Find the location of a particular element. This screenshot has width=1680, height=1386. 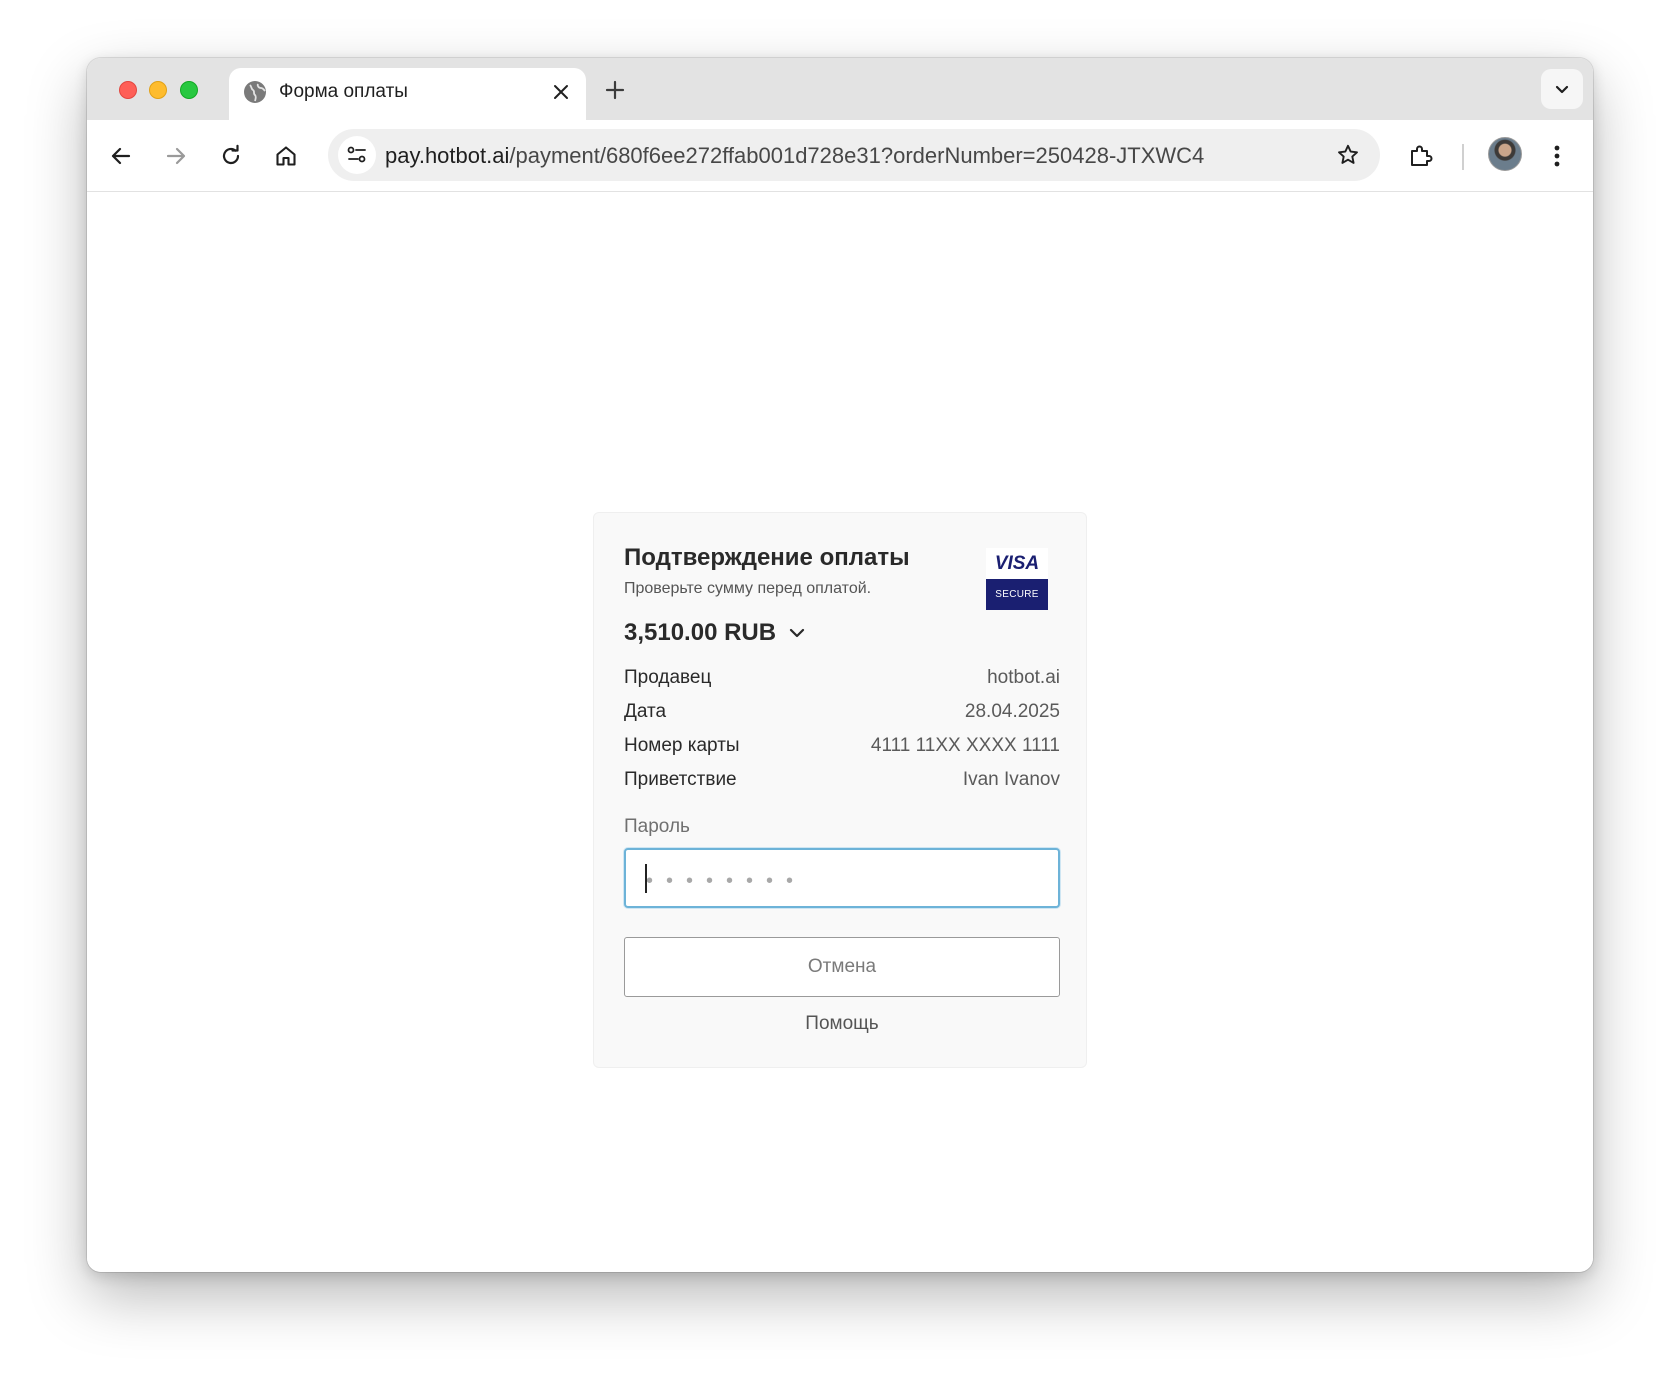

detail-value: 28.04.2025 is located at coordinates (1012, 711).